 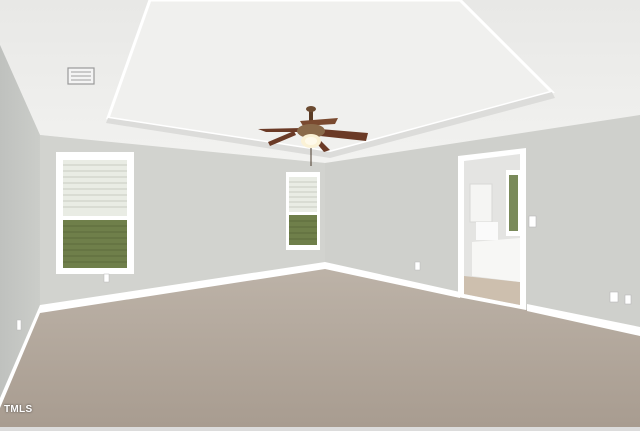 What do you see at coordinates (532, 221) in the screenshot?
I see `light-switch` at bounding box center [532, 221].